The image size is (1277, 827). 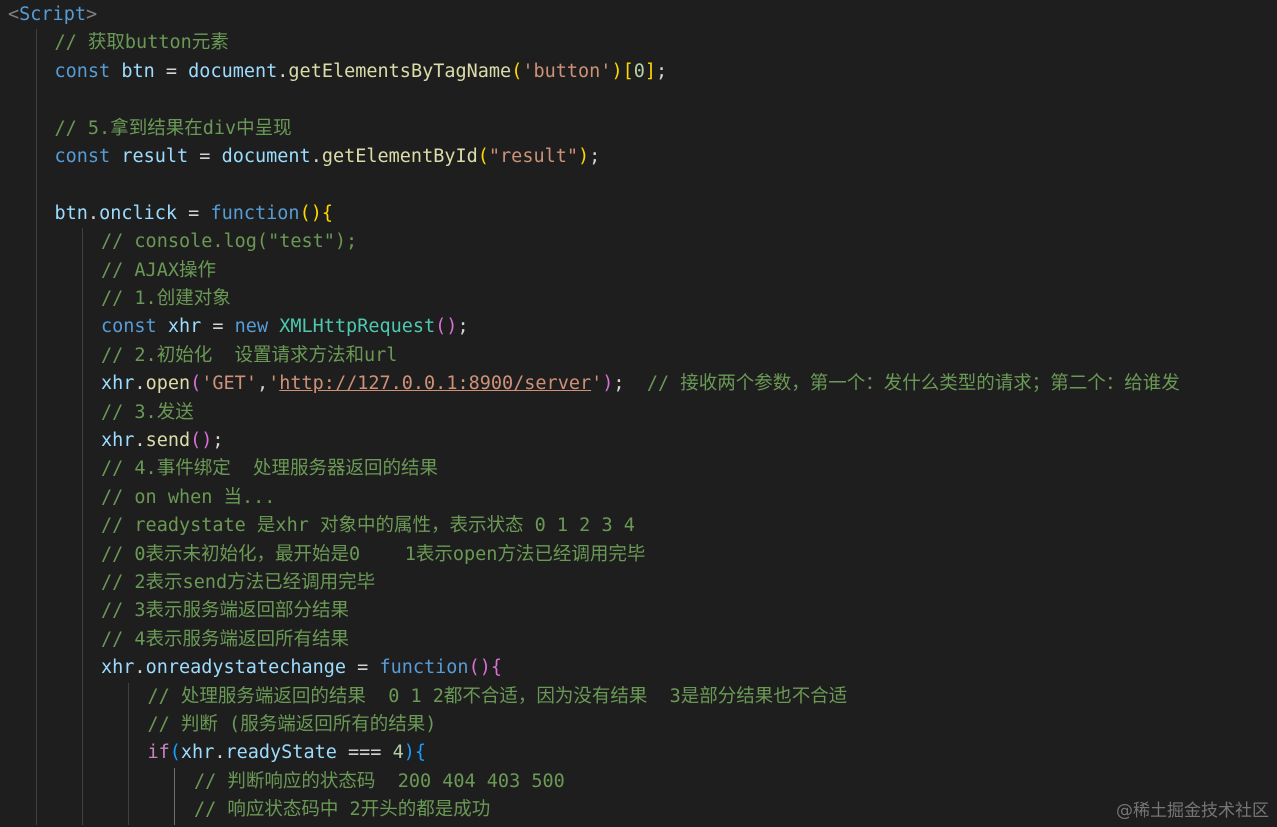 I want to click on code-line: // 0表示未初始化，最开始是0 1表示open方法已经调用完毕, so click(x=638, y=555).